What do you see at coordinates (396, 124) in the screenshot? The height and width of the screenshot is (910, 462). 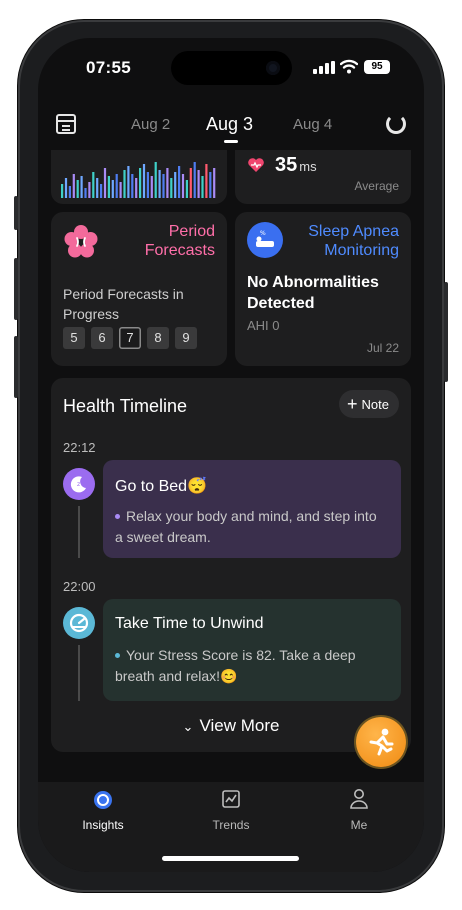 I see `sync-icon` at bounding box center [396, 124].